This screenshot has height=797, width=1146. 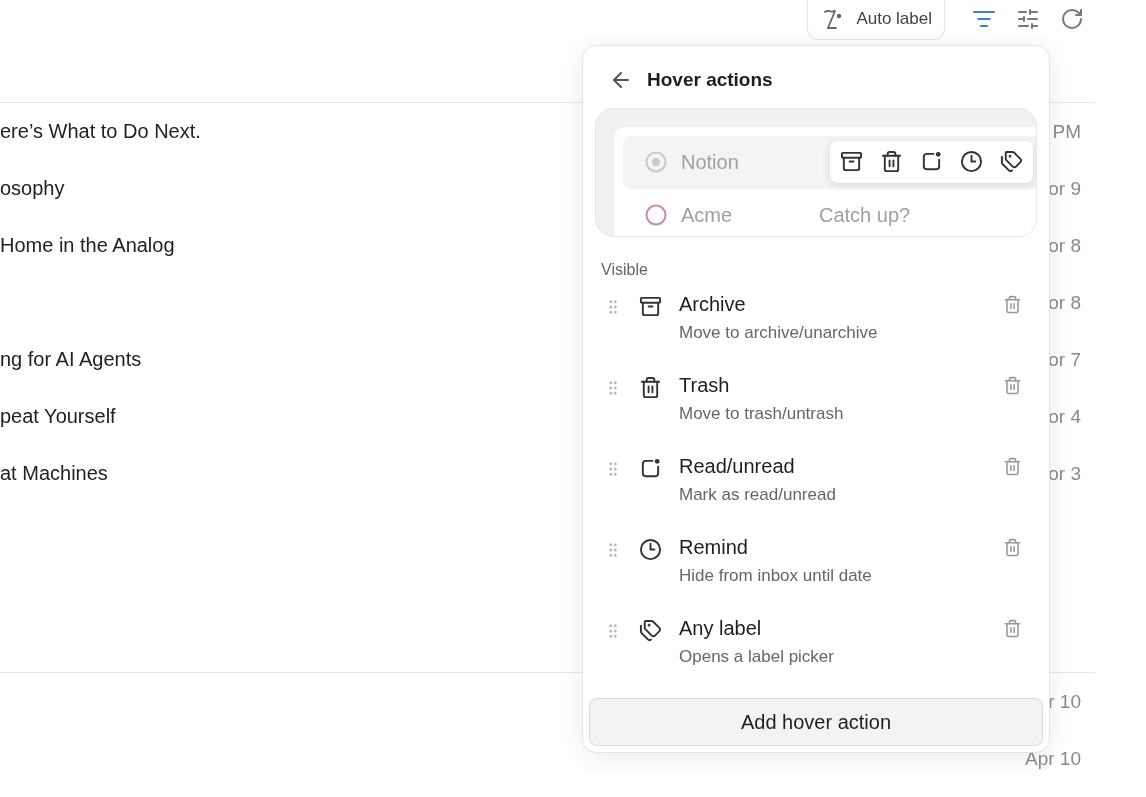 I want to click on preview-sender: Acme, so click(x=707, y=215).